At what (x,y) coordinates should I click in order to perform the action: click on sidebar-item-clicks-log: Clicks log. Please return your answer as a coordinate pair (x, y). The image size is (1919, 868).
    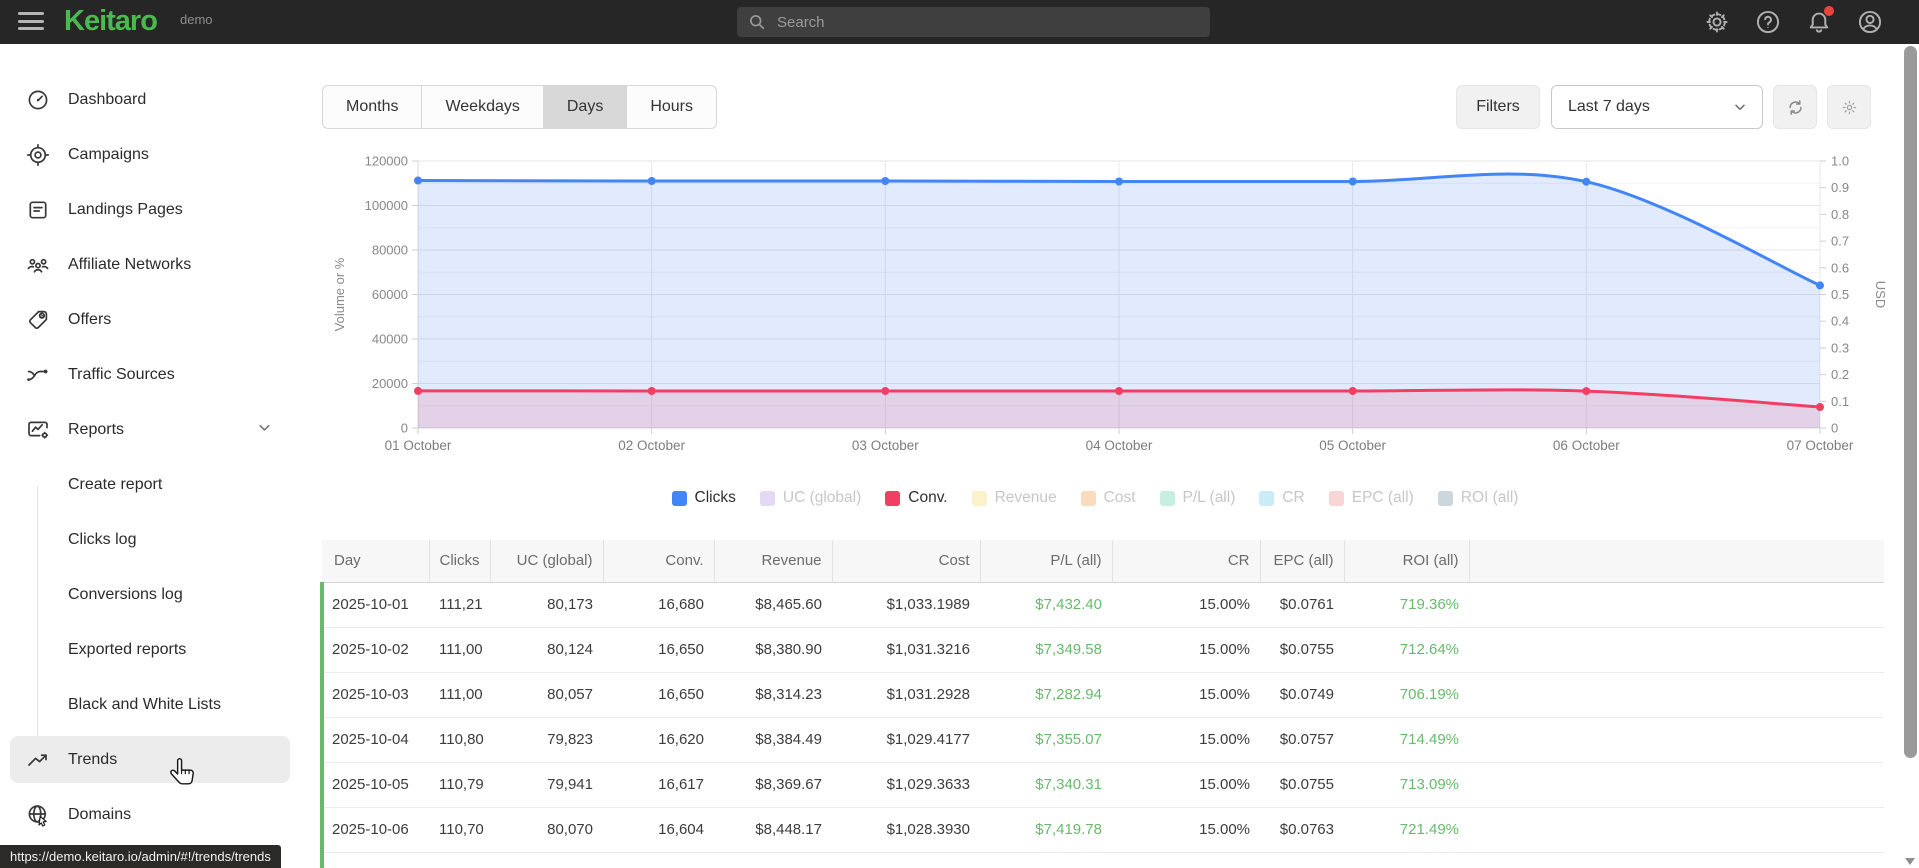
    Looking at the image, I should click on (150, 539).